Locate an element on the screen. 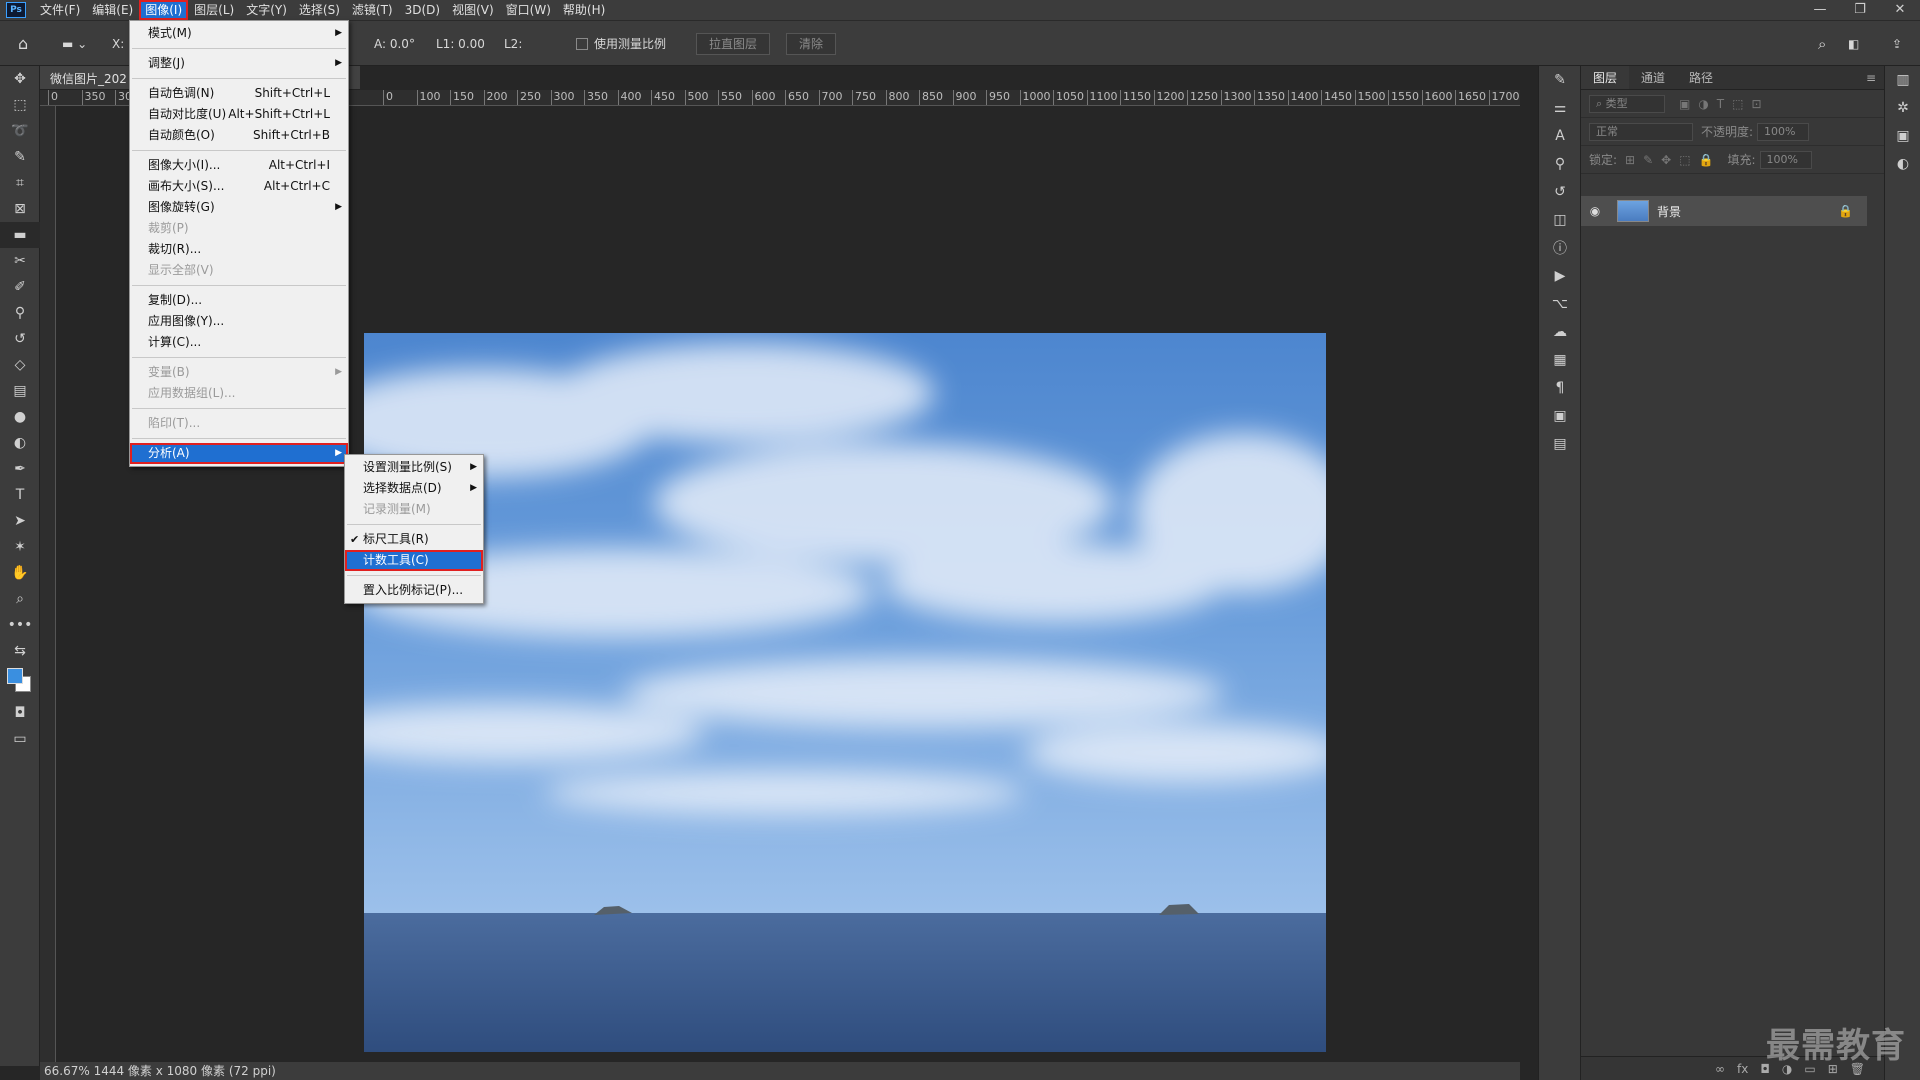 This screenshot has height=1080, width=1920. restore-button: ❐ is located at coordinates (1860, 10).